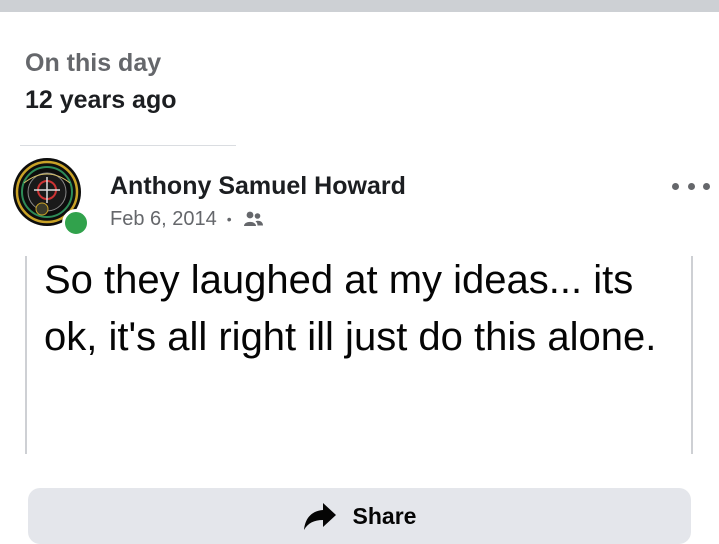 The height and width of the screenshot is (544, 719). Describe the element at coordinates (51, 197) in the screenshot. I see `author-avatar` at that location.